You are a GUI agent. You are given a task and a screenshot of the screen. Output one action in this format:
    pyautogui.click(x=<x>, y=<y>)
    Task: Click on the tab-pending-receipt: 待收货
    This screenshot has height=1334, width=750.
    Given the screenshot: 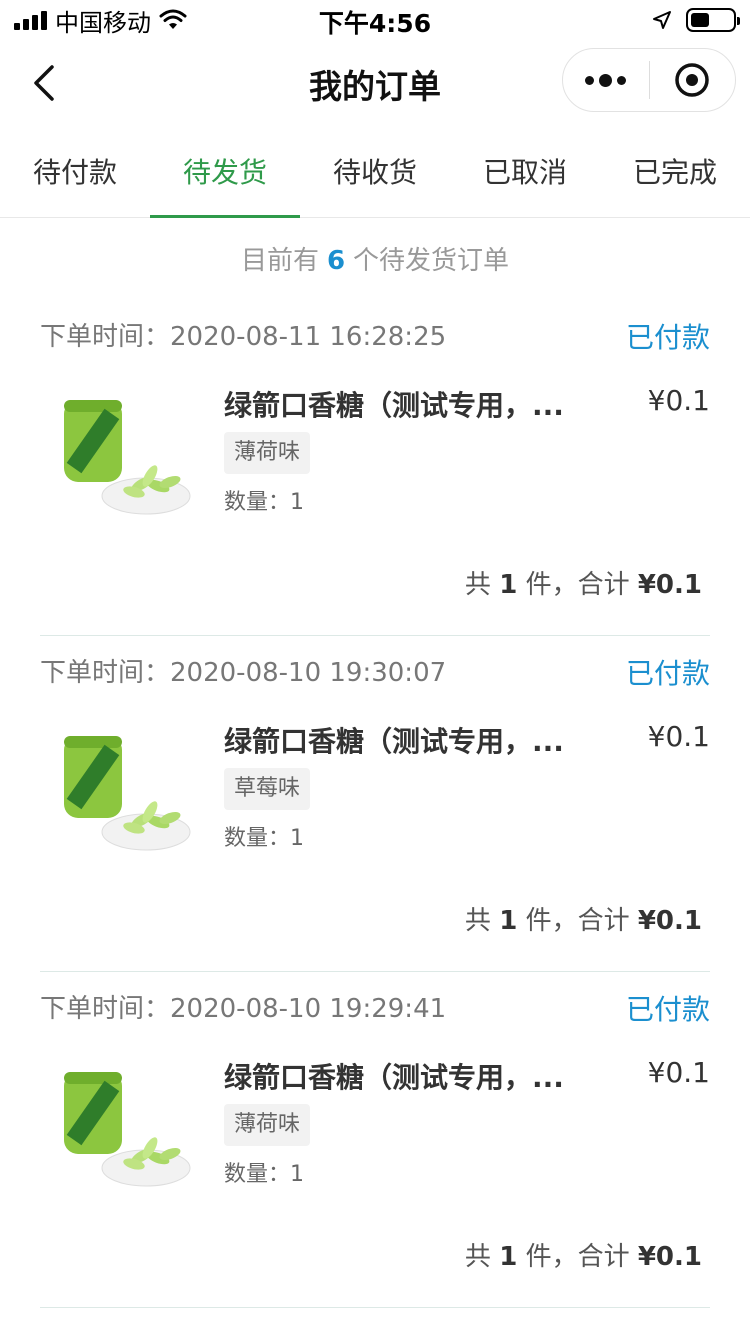 What is the action you would take?
    pyautogui.click(x=375, y=173)
    